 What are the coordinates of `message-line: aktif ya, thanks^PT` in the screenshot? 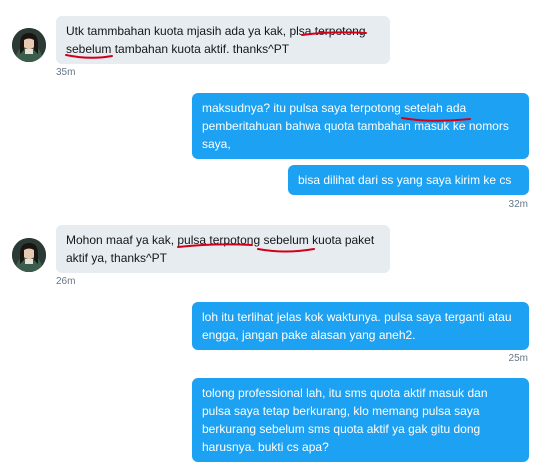 It's located at (117, 258).